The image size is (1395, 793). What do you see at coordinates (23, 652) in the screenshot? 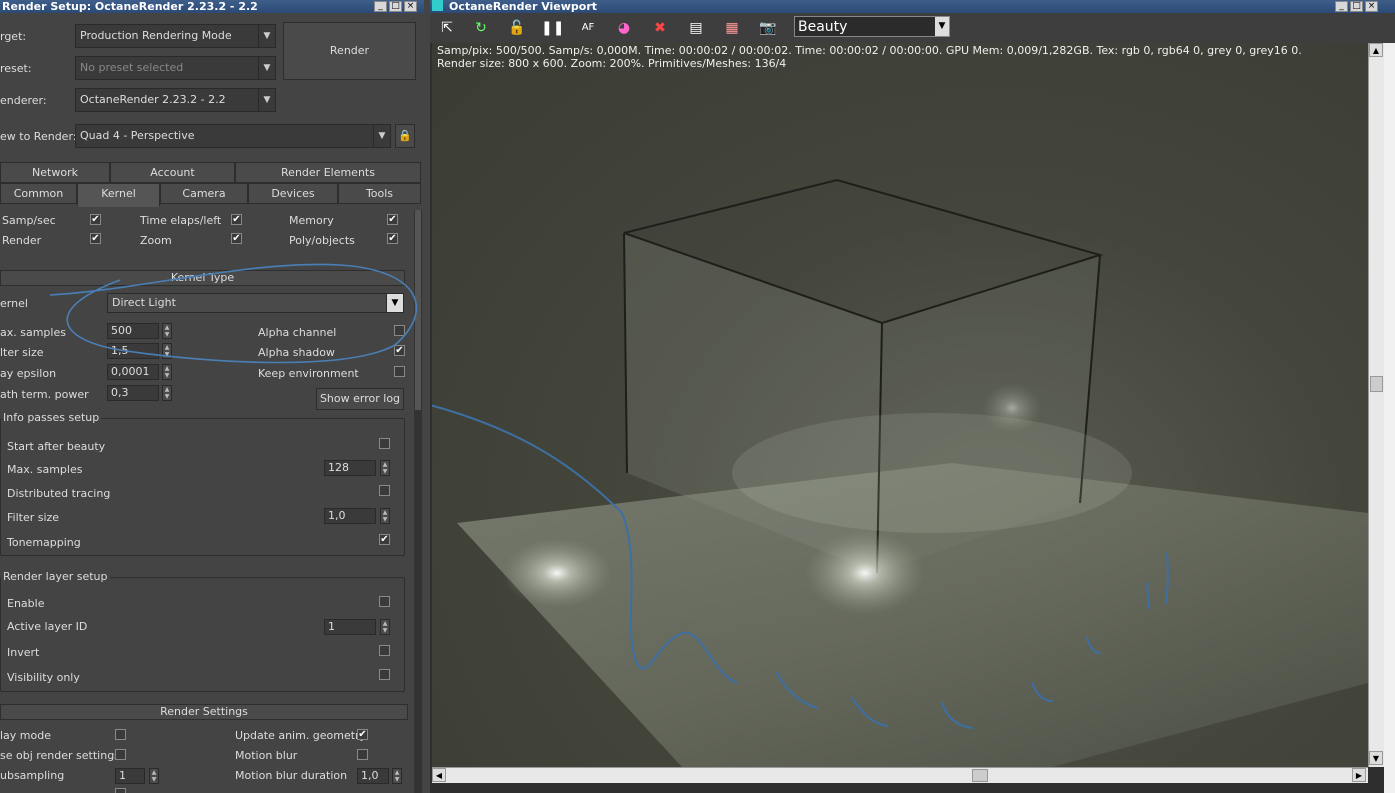
I see `invert-label: Invert` at bounding box center [23, 652].